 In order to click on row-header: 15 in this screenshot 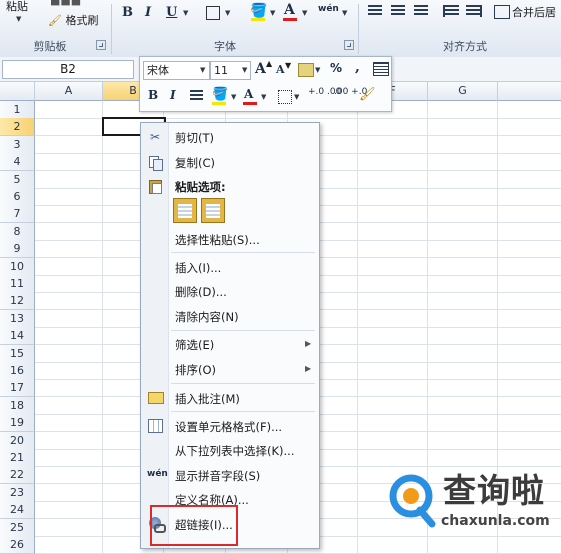, I will do `click(17, 354)`.